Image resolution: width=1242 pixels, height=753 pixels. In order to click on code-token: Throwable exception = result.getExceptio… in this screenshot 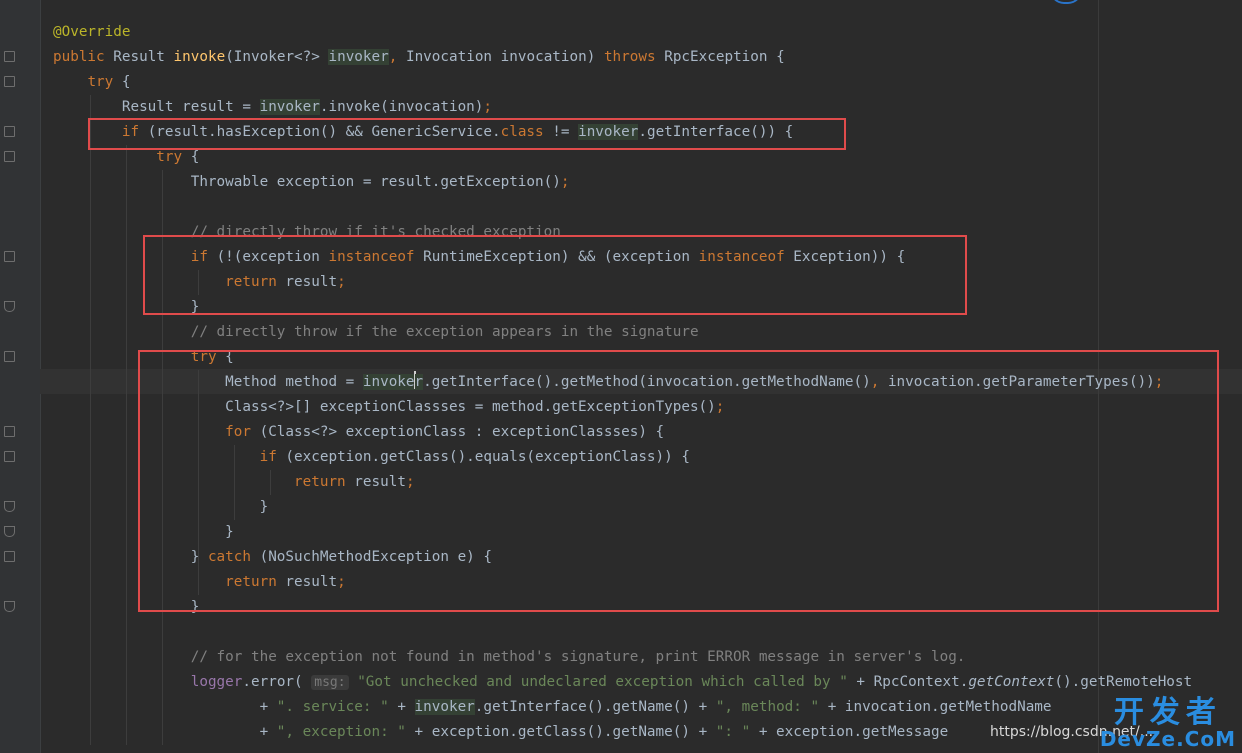, I will do `click(307, 182)`.